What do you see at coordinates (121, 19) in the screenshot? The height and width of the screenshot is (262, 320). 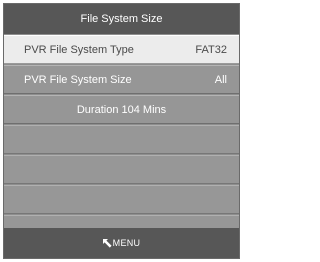 I see `menu-title: File System Size` at bounding box center [121, 19].